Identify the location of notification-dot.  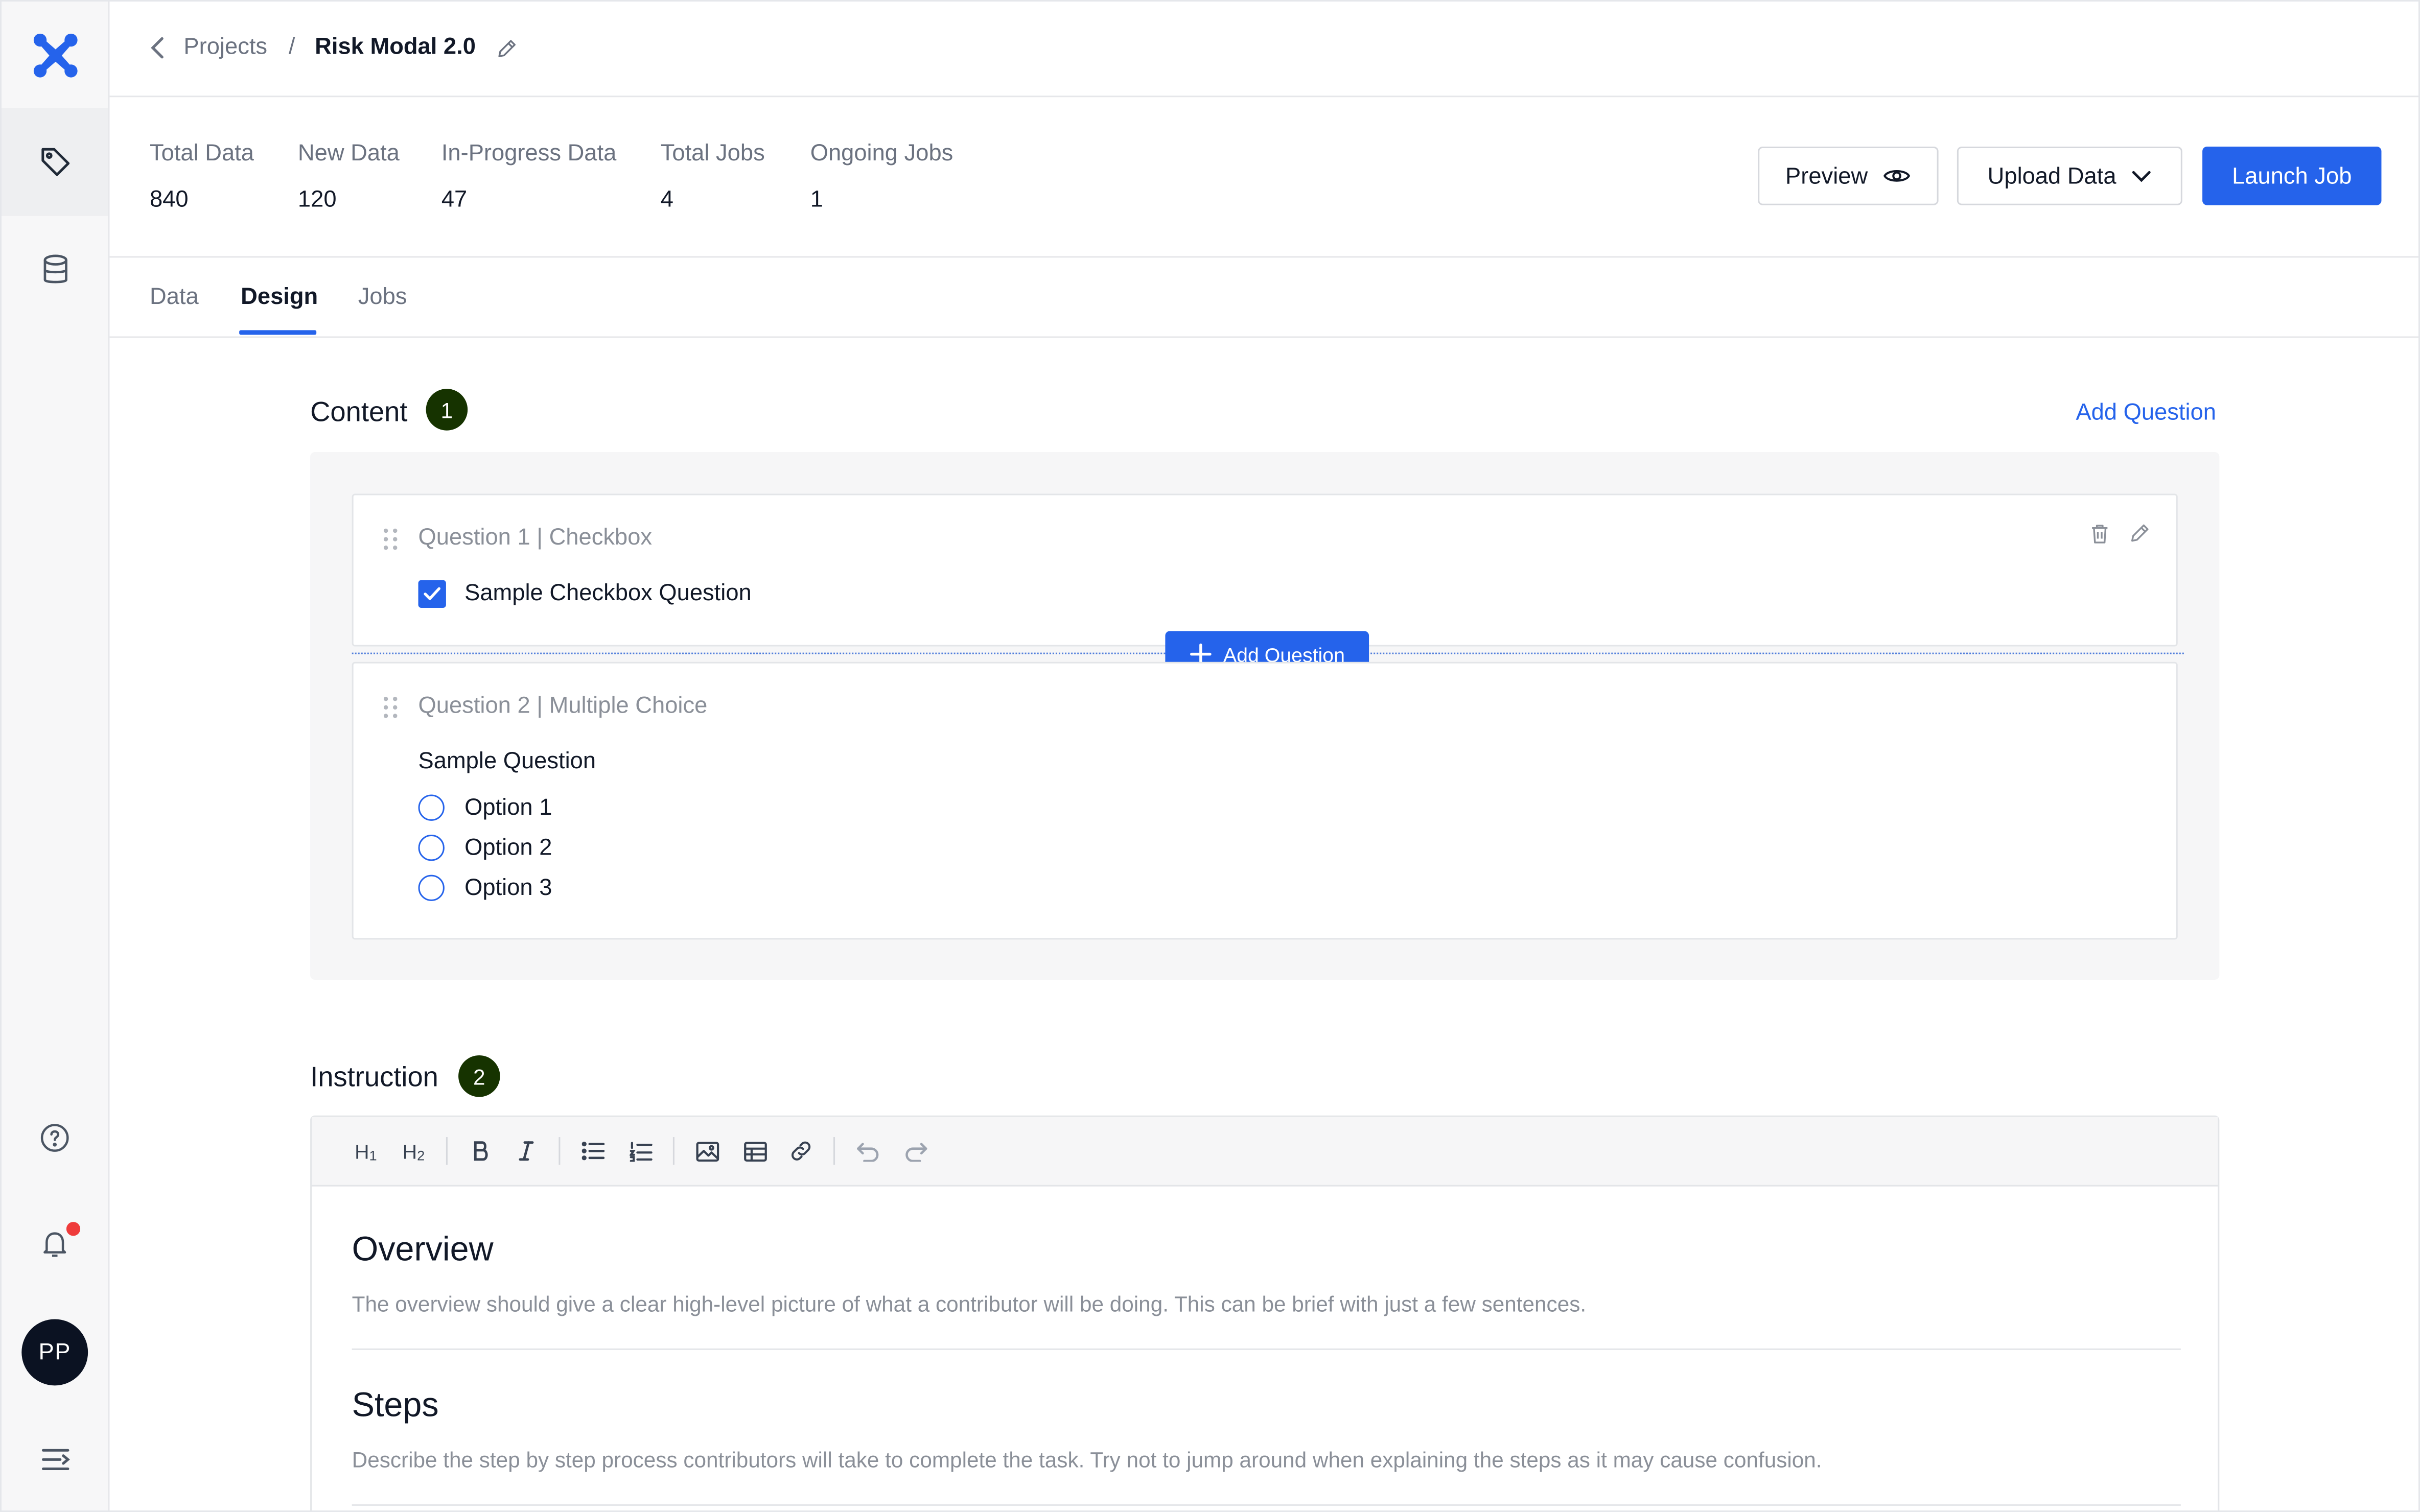
(73, 1229).